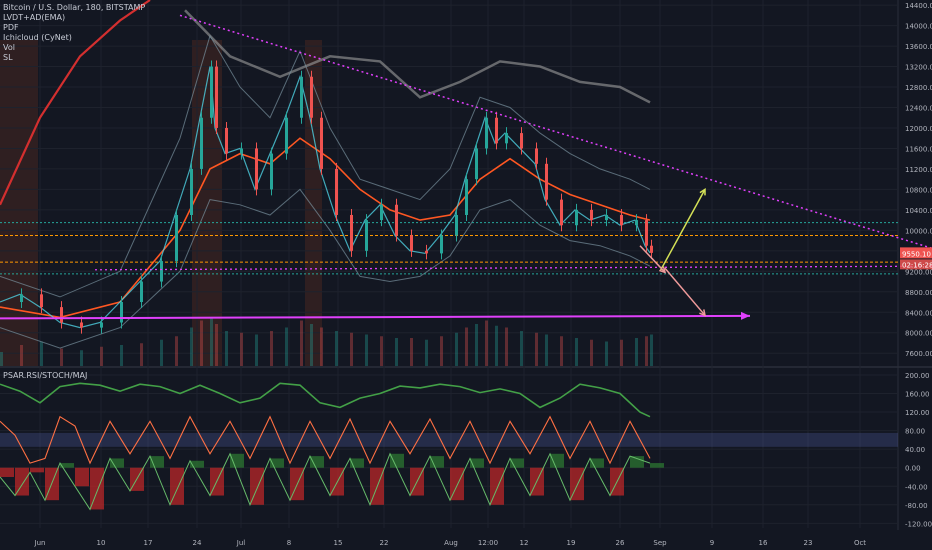 The image size is (932, 550). Describe the element at coordinates (917, 395) in the screenshot. I see `y-tick-ind-7: 160.00` at that location.